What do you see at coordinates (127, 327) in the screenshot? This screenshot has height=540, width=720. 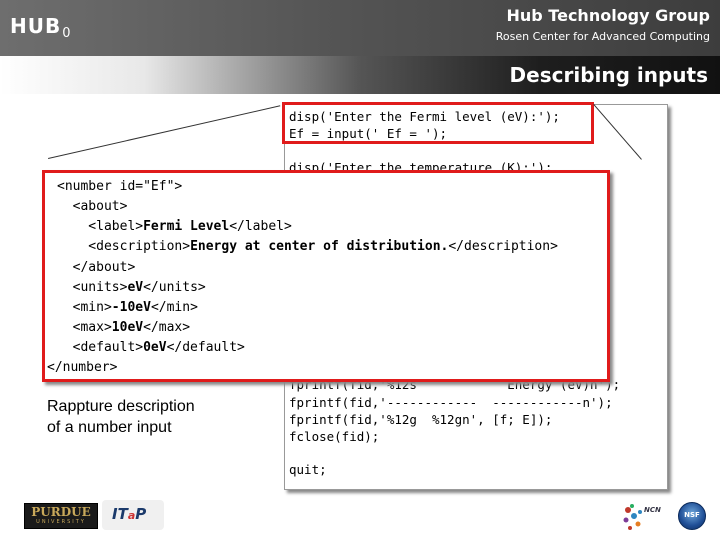 I see `xml-max-value: 10eV` at bounding box center [127, 327].